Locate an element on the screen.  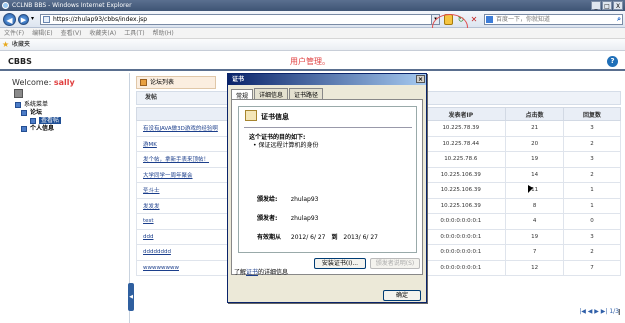
ie-icon is located at coordinates (5, 5).